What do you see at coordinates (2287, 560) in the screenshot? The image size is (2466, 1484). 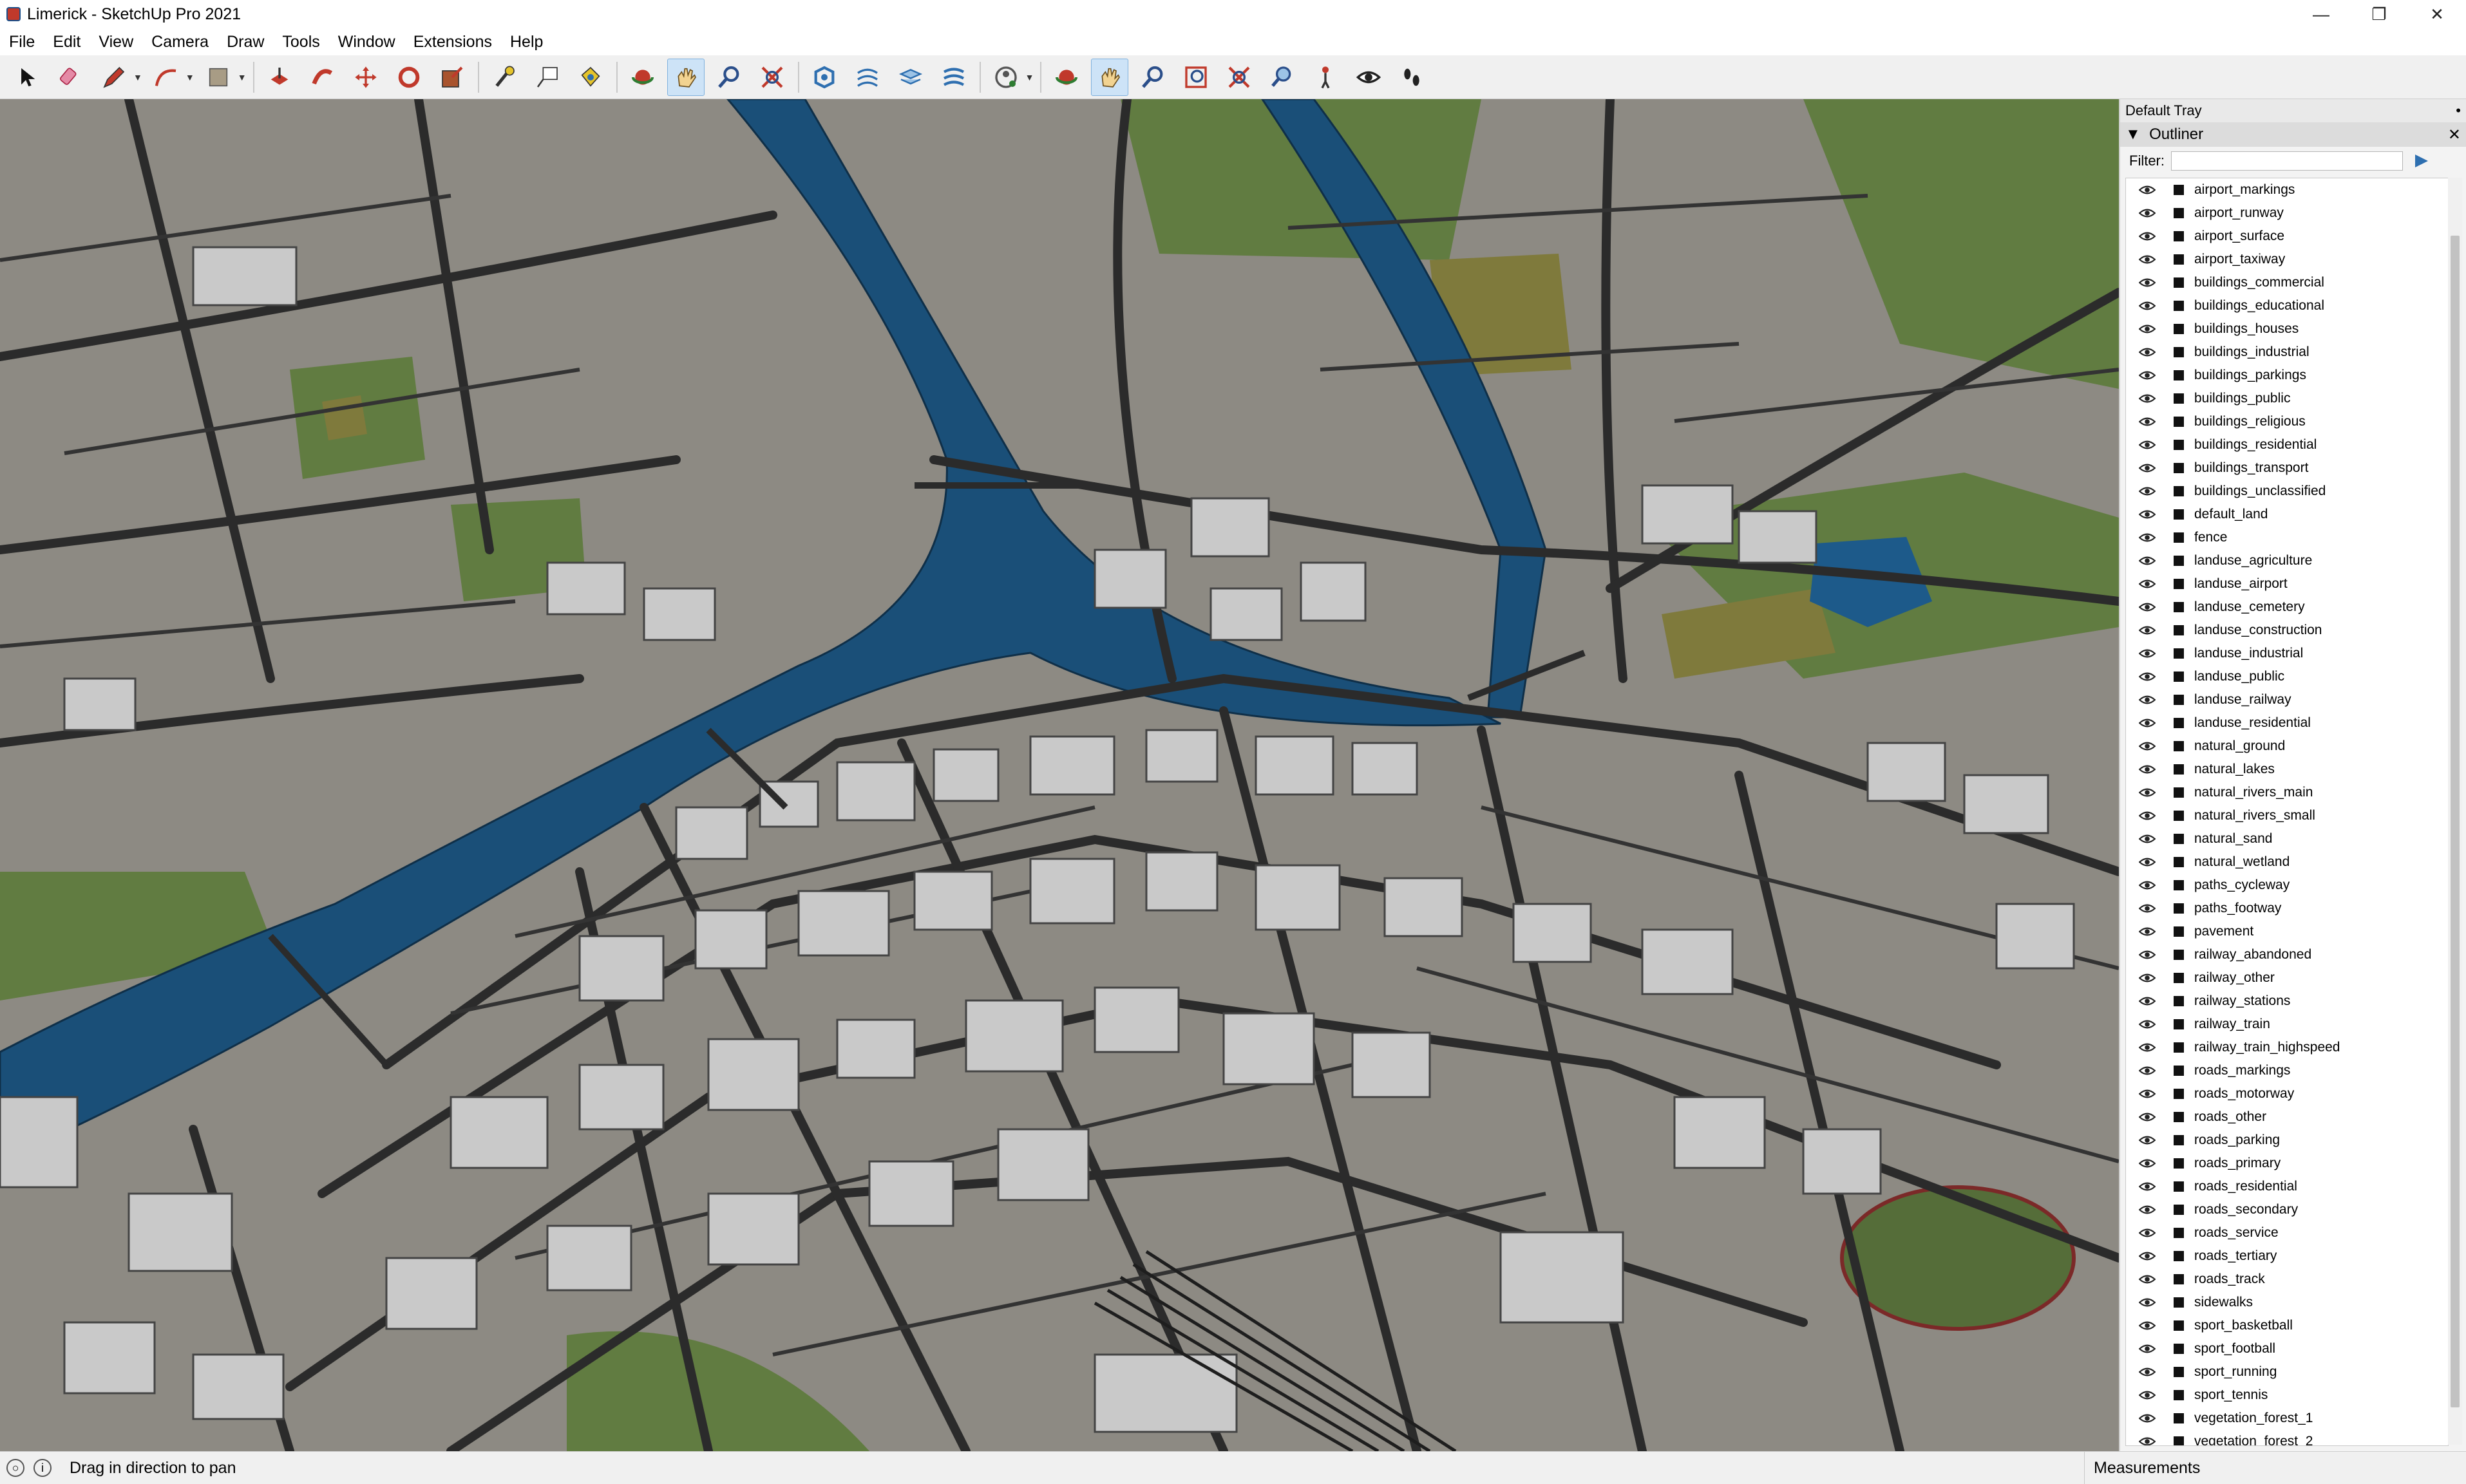 I see `outliner-row: landuse_agriculture` at bounding box center [2287, 560].